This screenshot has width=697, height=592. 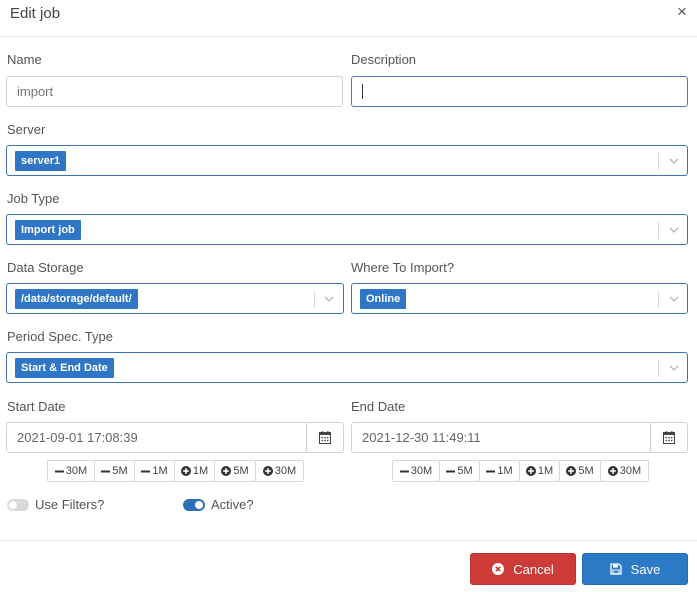 I want to click on start-date-label: Start Date, so click(x=36, y=406).